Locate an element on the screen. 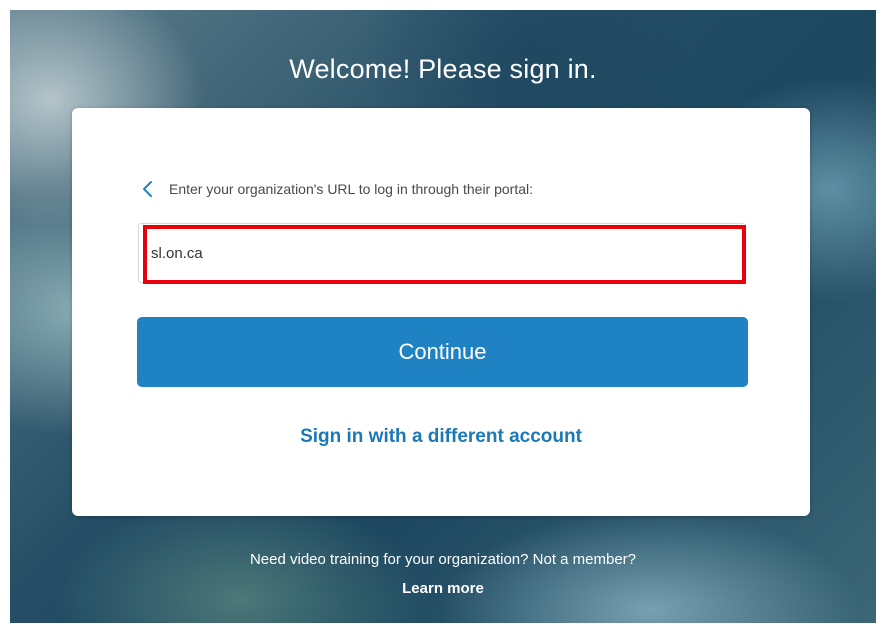 The width and height of the screenshot is (886, 633). sign-in-different-account-link: Sign in with a different account is located at coordinates (441, 437).